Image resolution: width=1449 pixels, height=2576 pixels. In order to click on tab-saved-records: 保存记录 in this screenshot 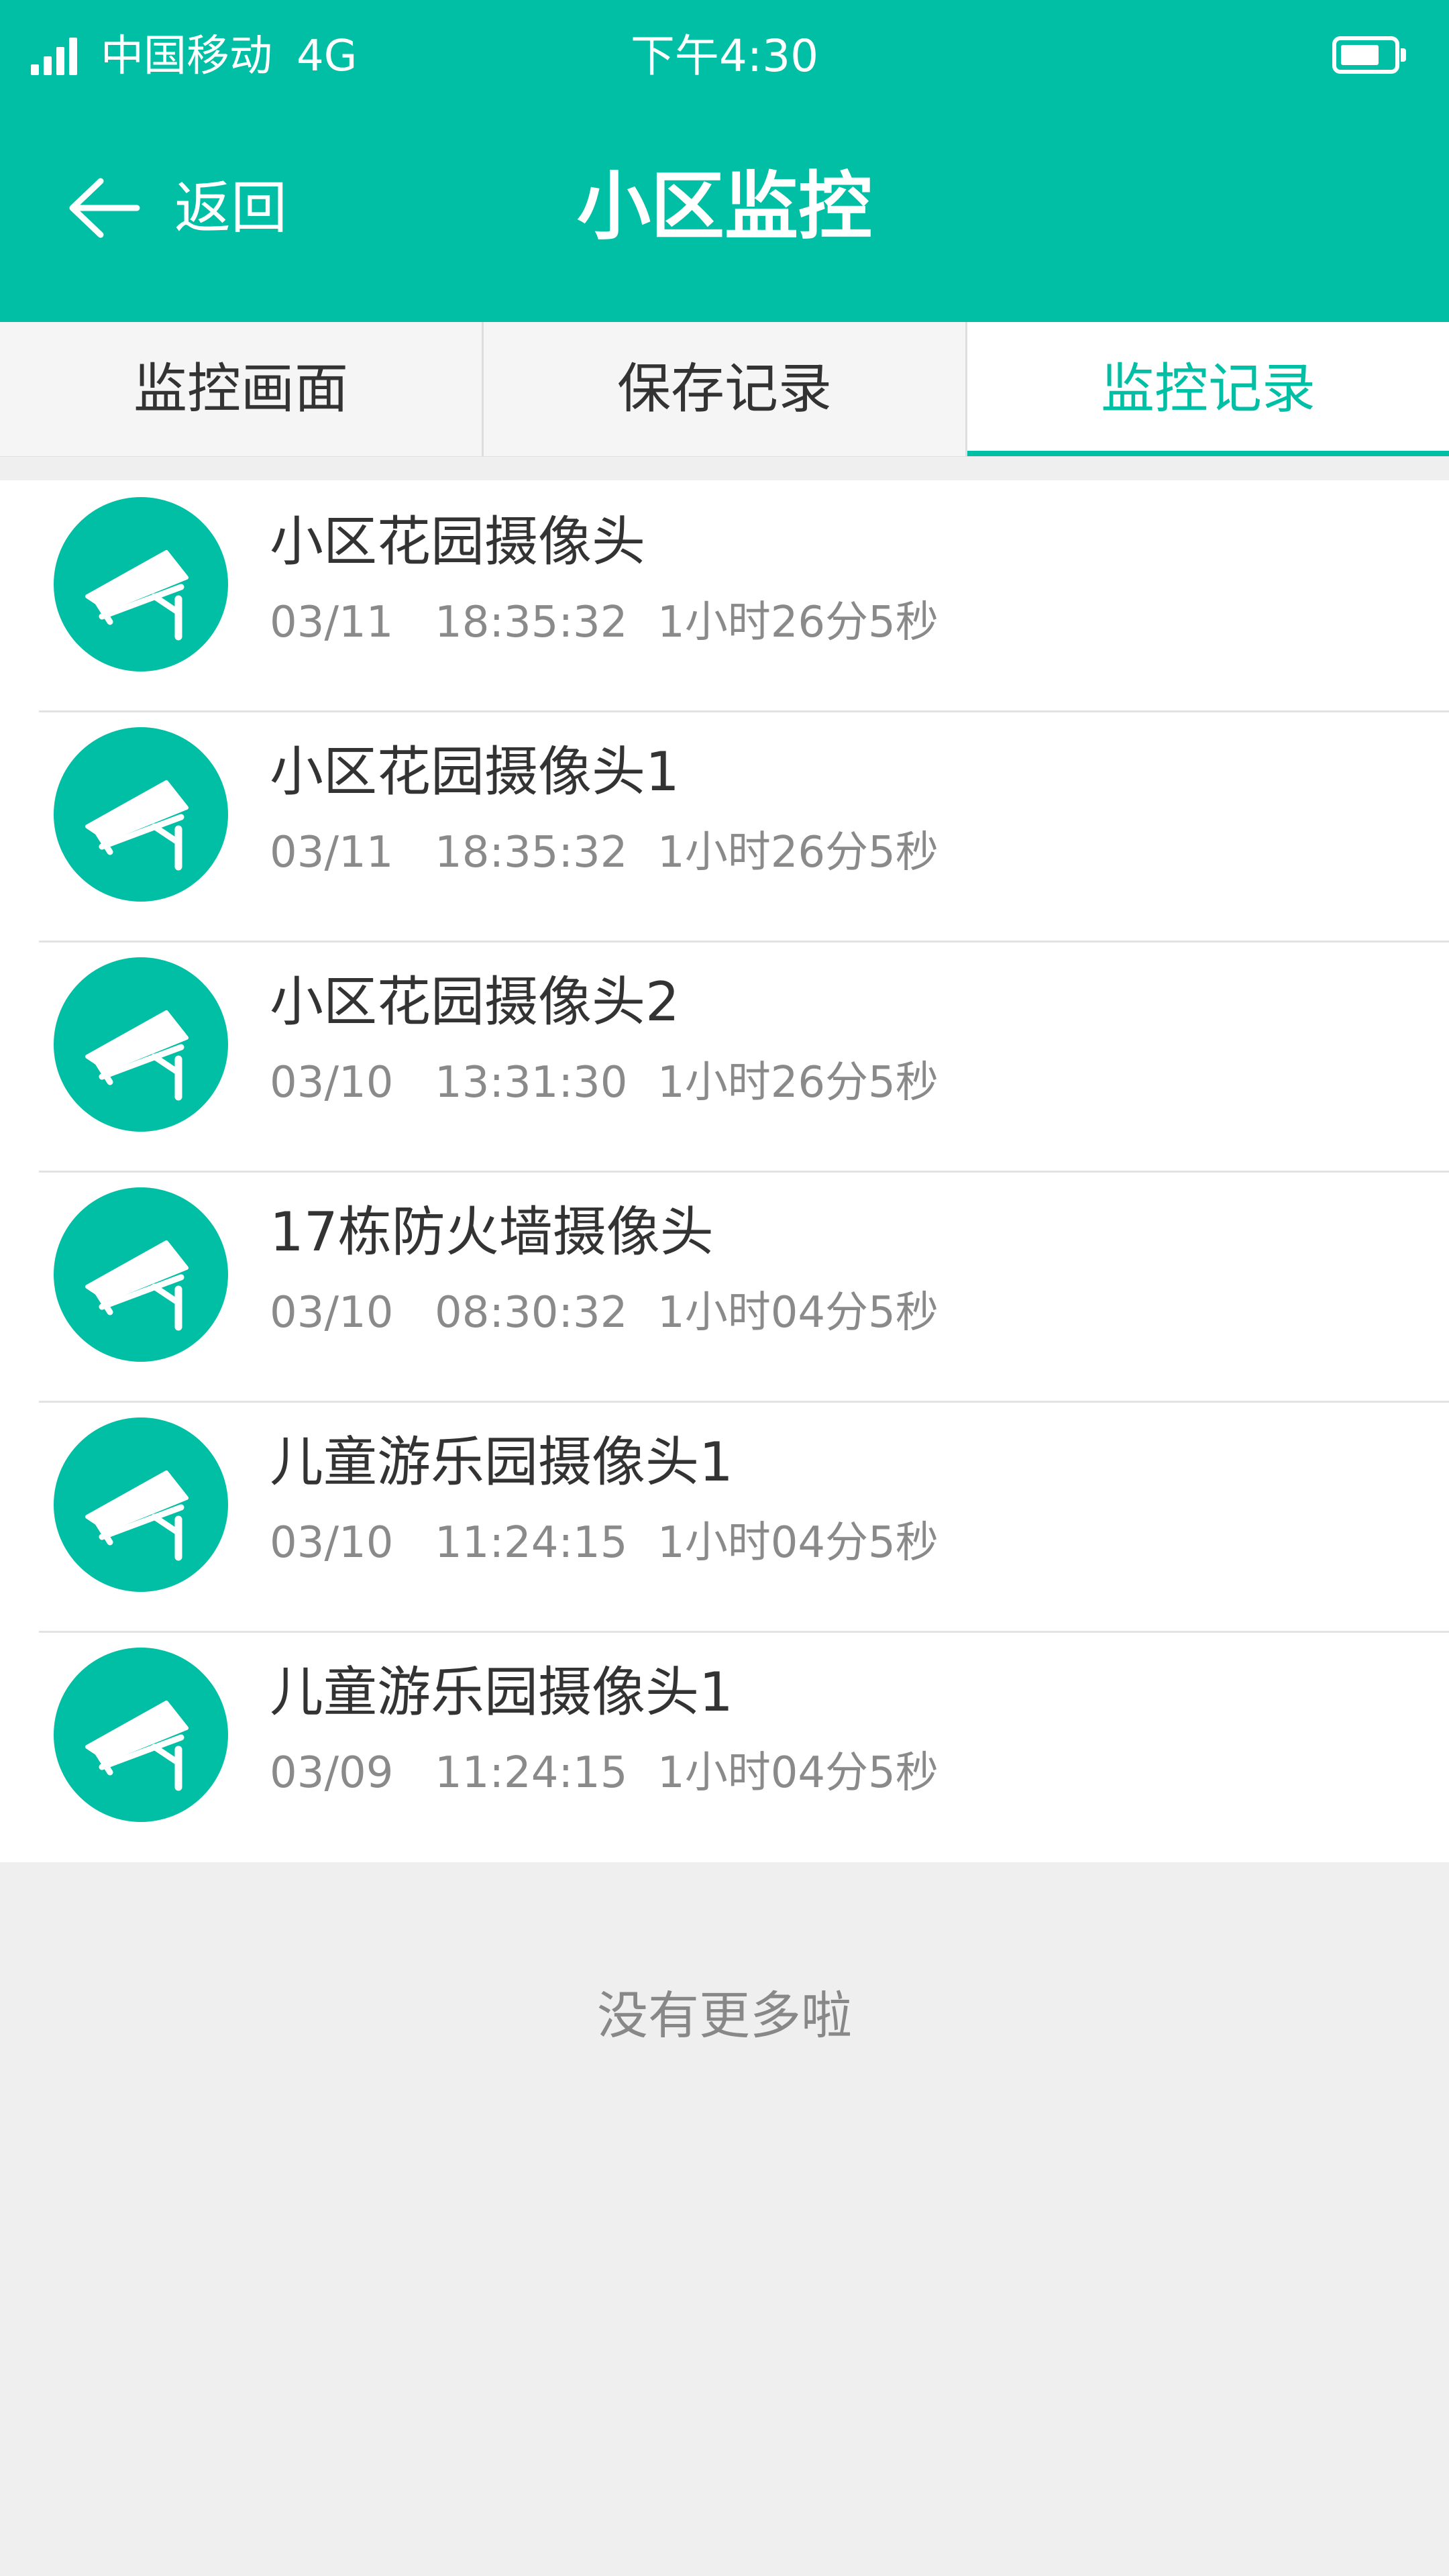, I will do `click(723, 389)`.